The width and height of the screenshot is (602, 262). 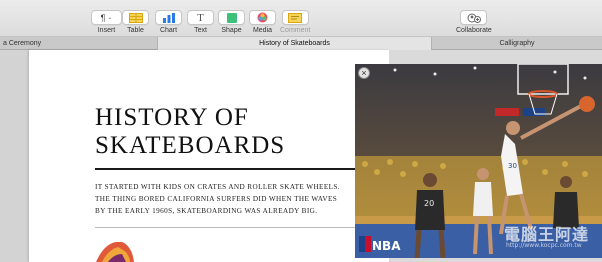 I want to click on media-label: Media, so click(x=262, y=30).